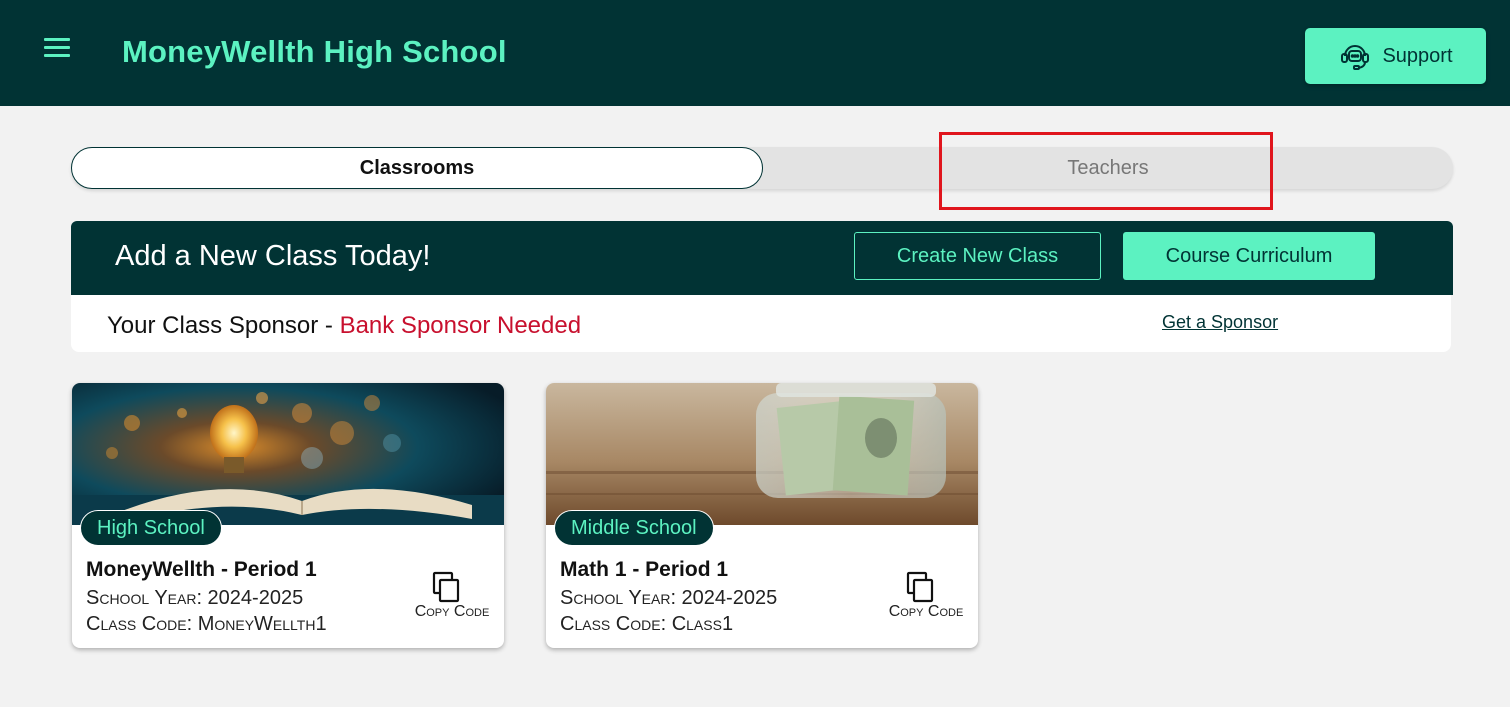 The width and height of the screenshot is (1510, 707). I want to click on create-new-class-button: Create New Class, so click(977, 256).